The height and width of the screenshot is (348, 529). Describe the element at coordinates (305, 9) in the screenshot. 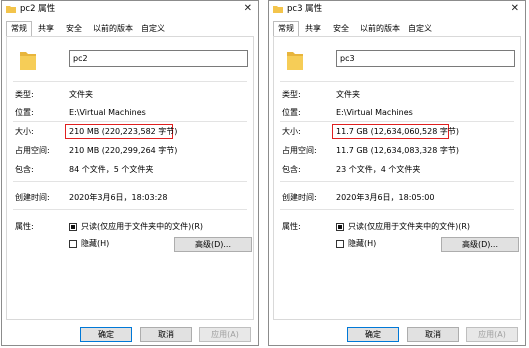

I see `window-title: pc3 属性` at that location.